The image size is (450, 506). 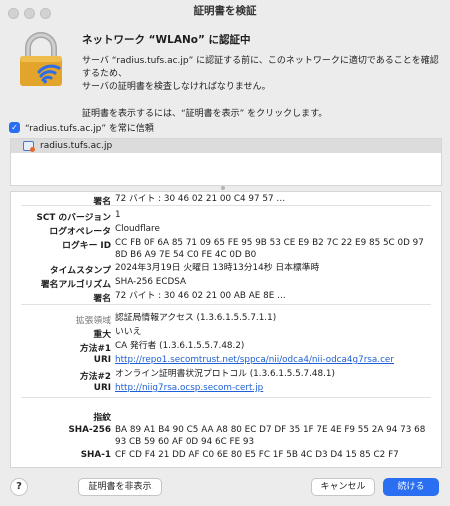 I want to click on header-title: ネットワーク “WLANo” に認証中, so click(x=166, y=40).